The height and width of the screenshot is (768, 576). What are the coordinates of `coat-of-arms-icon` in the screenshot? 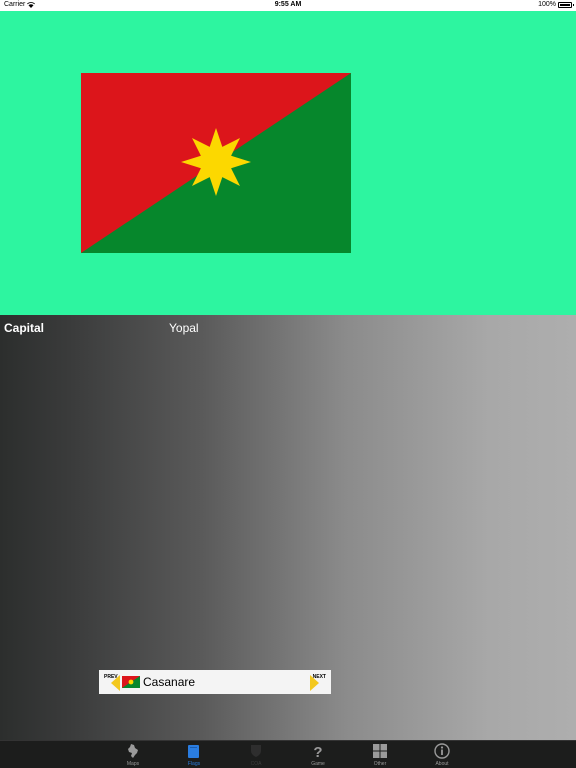 It's located at (256, 751).